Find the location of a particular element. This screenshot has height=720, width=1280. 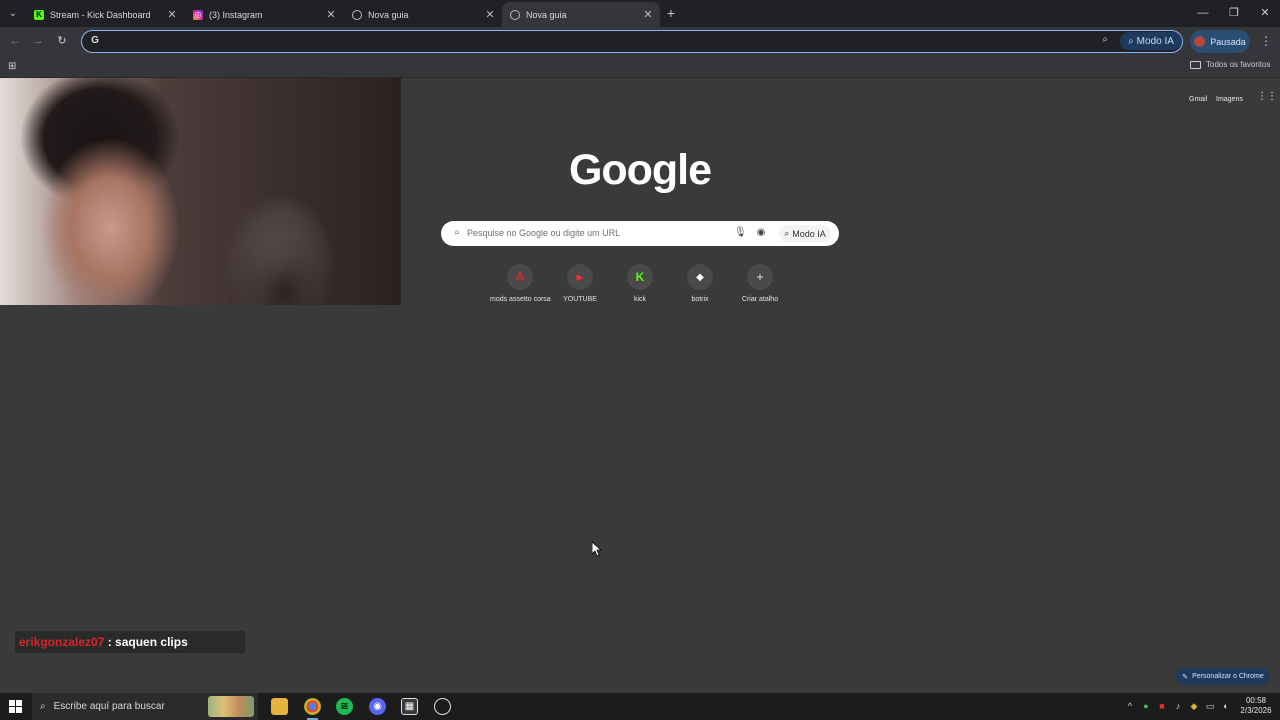

minimize-icon: — is located at coordinates (1203, 13).